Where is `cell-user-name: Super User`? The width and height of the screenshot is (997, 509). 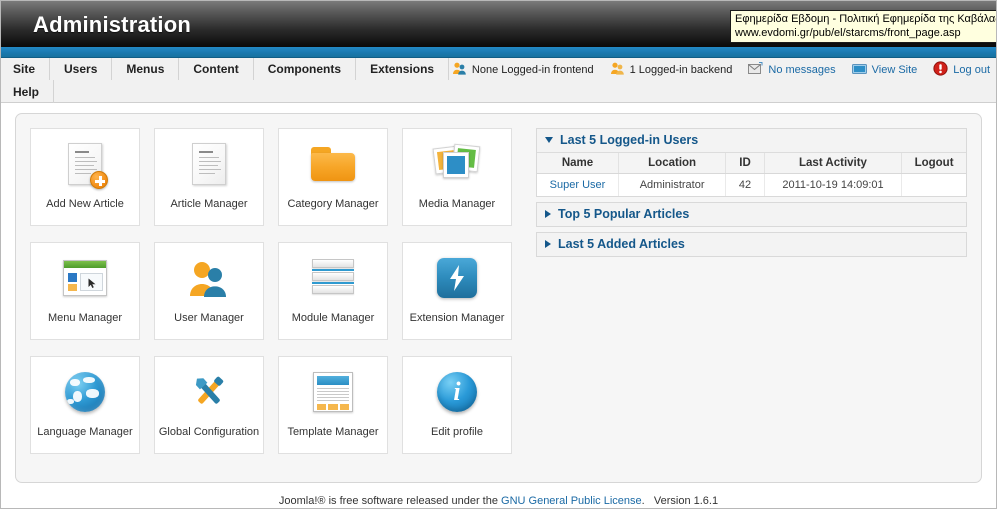
cell-user-name: Super User is located at coordinates (578, 184).